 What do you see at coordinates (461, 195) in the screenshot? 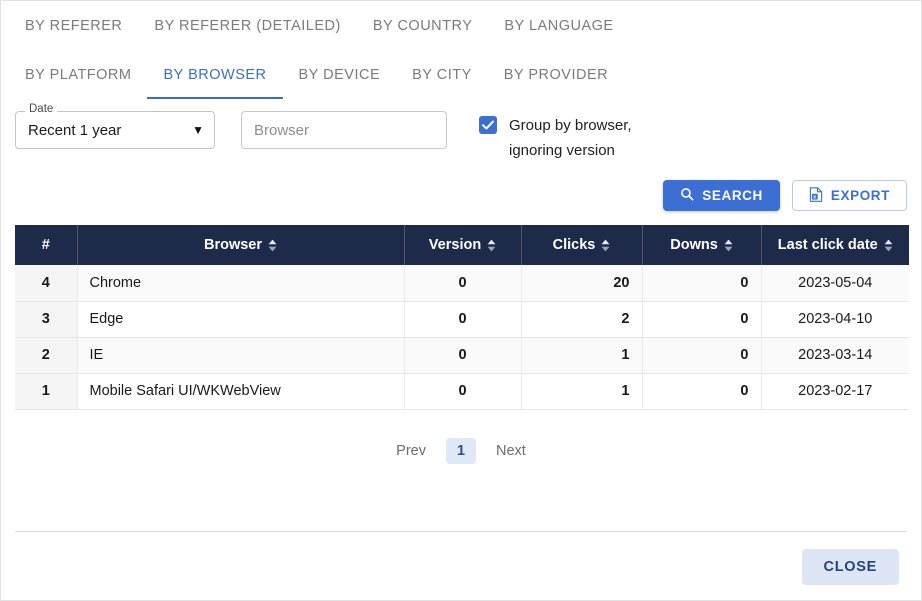
I see `action-button-group: SEARCH x EXPORT` at bounding box center [461, 195].